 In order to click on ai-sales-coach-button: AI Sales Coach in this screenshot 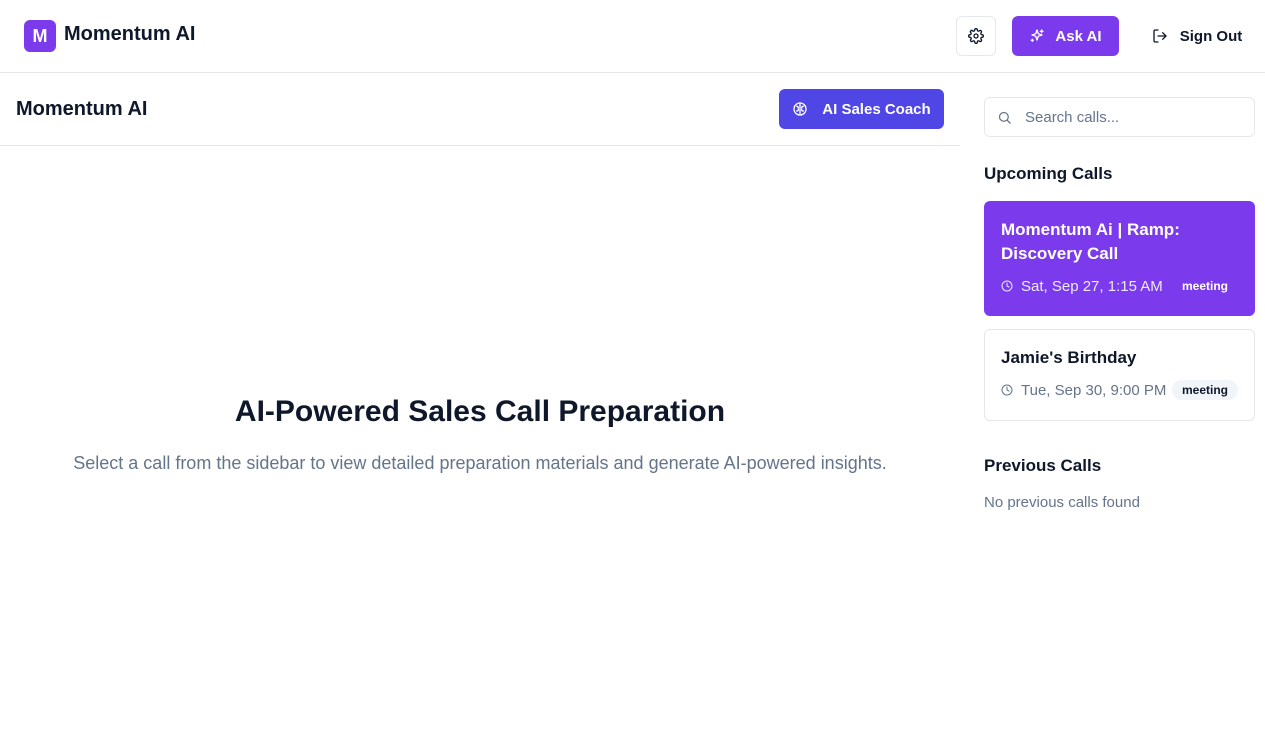, I will do `click(861, 109)`.